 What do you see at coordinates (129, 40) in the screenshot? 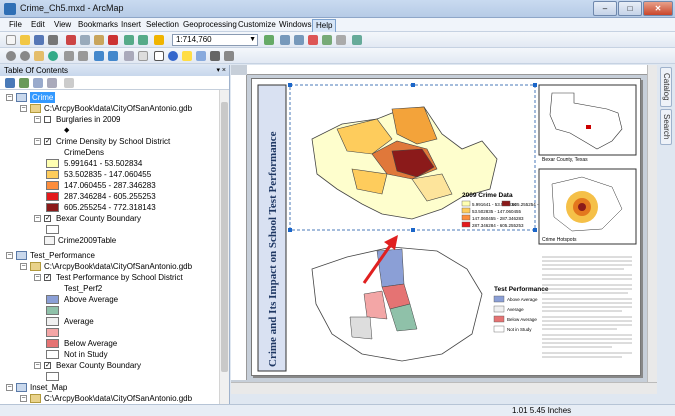
I see `undo-icon` at bounding box center [129, 40].